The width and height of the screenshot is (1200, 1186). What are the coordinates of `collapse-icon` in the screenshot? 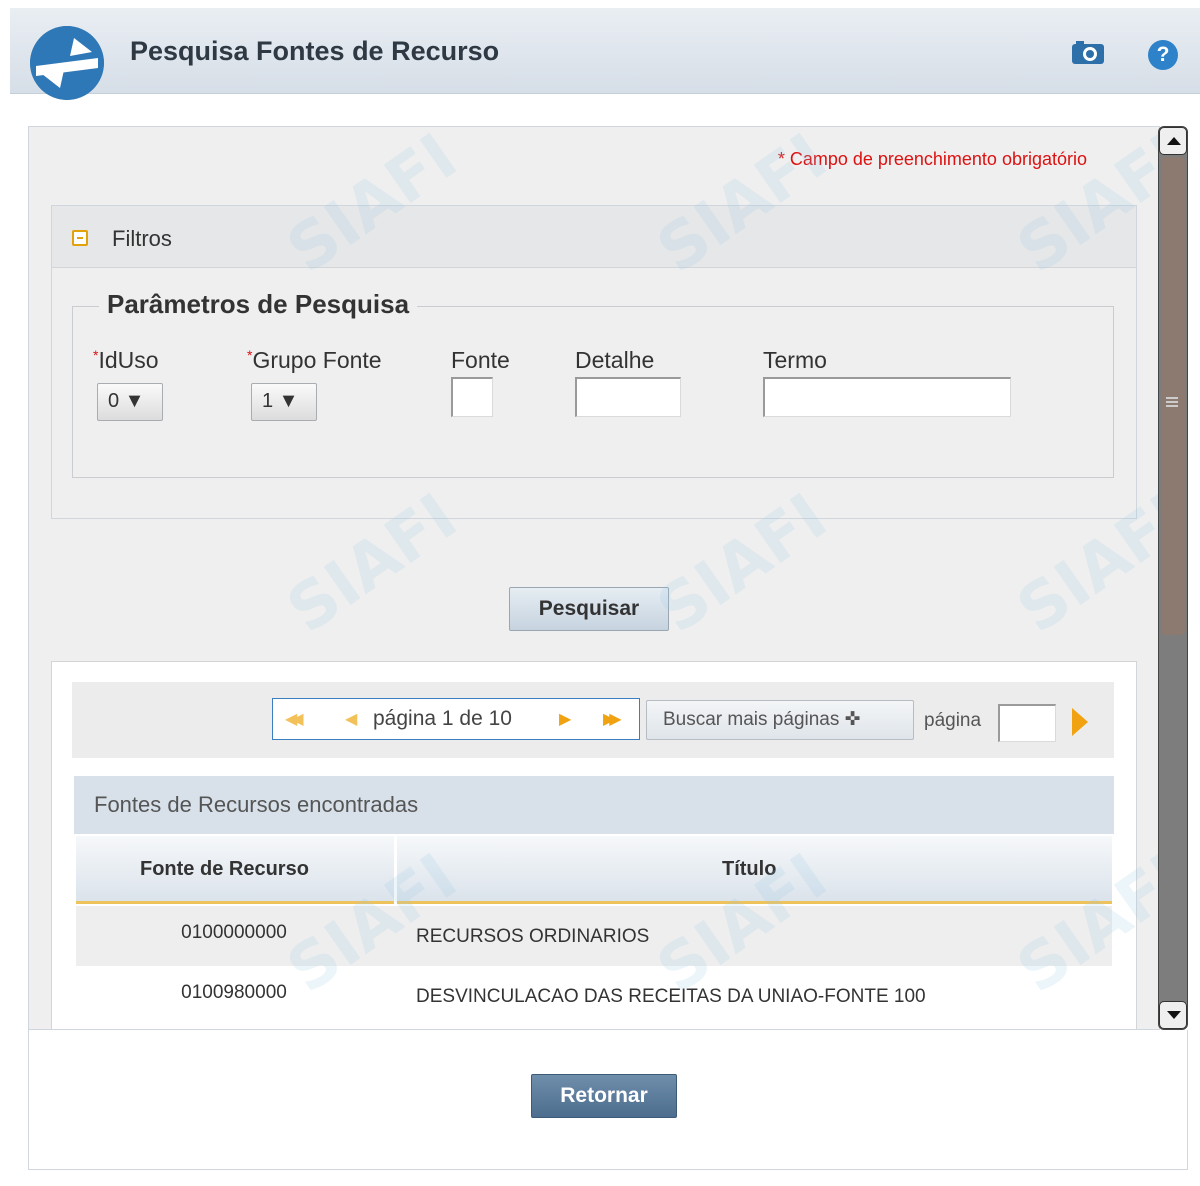 It's located at (80, 238).